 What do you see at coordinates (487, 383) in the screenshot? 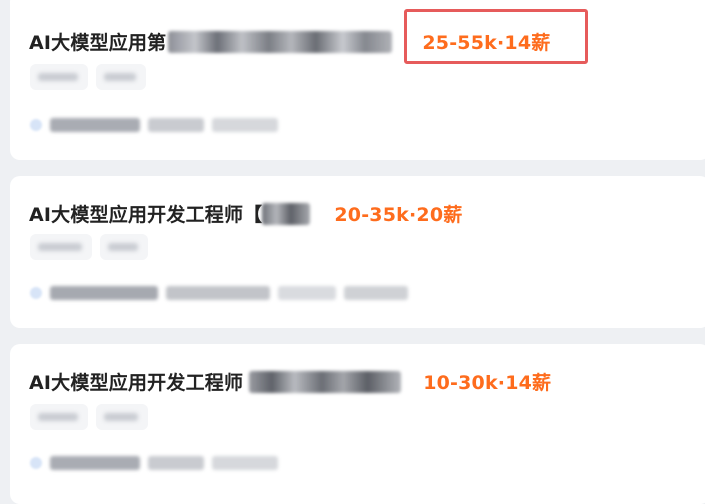
I see `salary: 10-30k·14薪` at bounding box center [487, 383].